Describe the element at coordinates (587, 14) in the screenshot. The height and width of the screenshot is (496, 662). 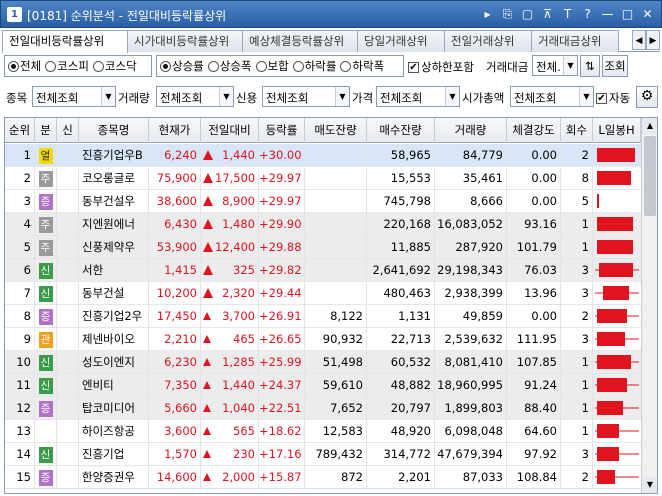
I see `help-icon: ?` at that location.